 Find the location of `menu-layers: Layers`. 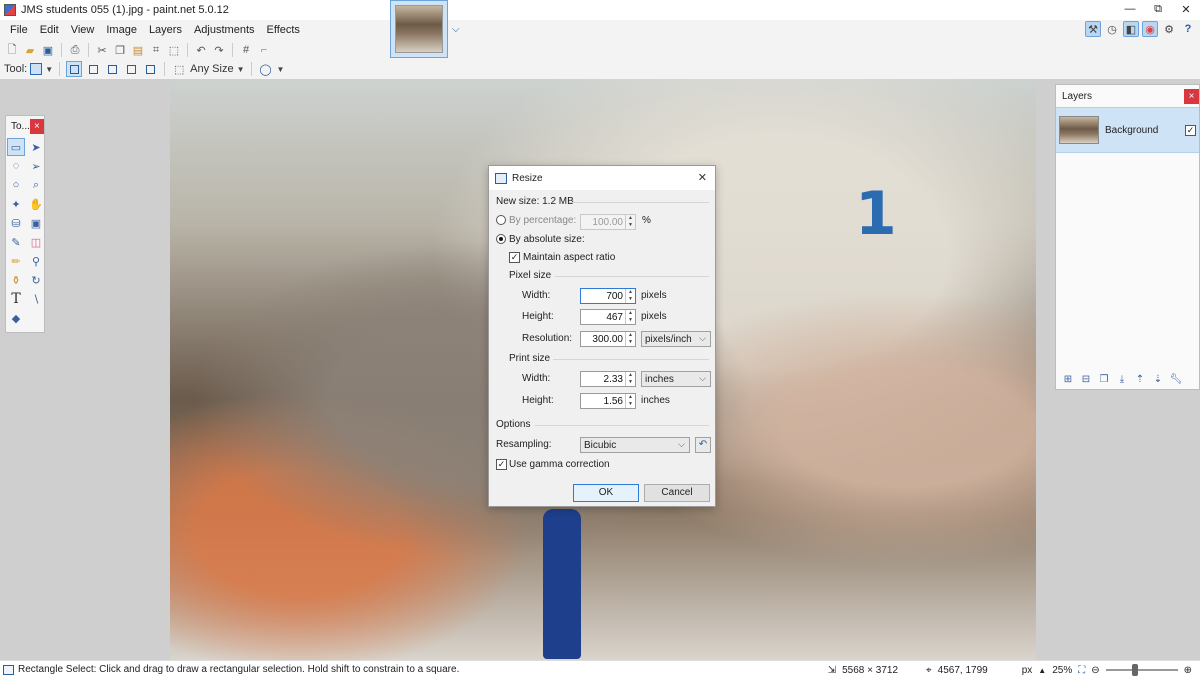

menu-layers: Layers is located at coordinates (165, 30).